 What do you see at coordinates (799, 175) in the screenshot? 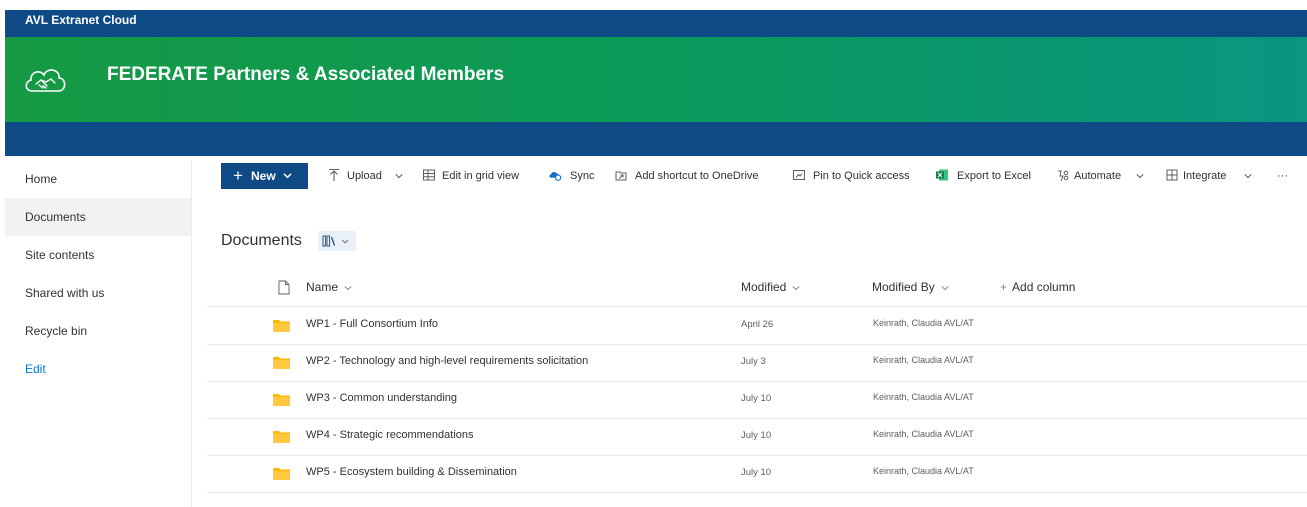
I see `pin-icon` at bounding box center [799, 175].